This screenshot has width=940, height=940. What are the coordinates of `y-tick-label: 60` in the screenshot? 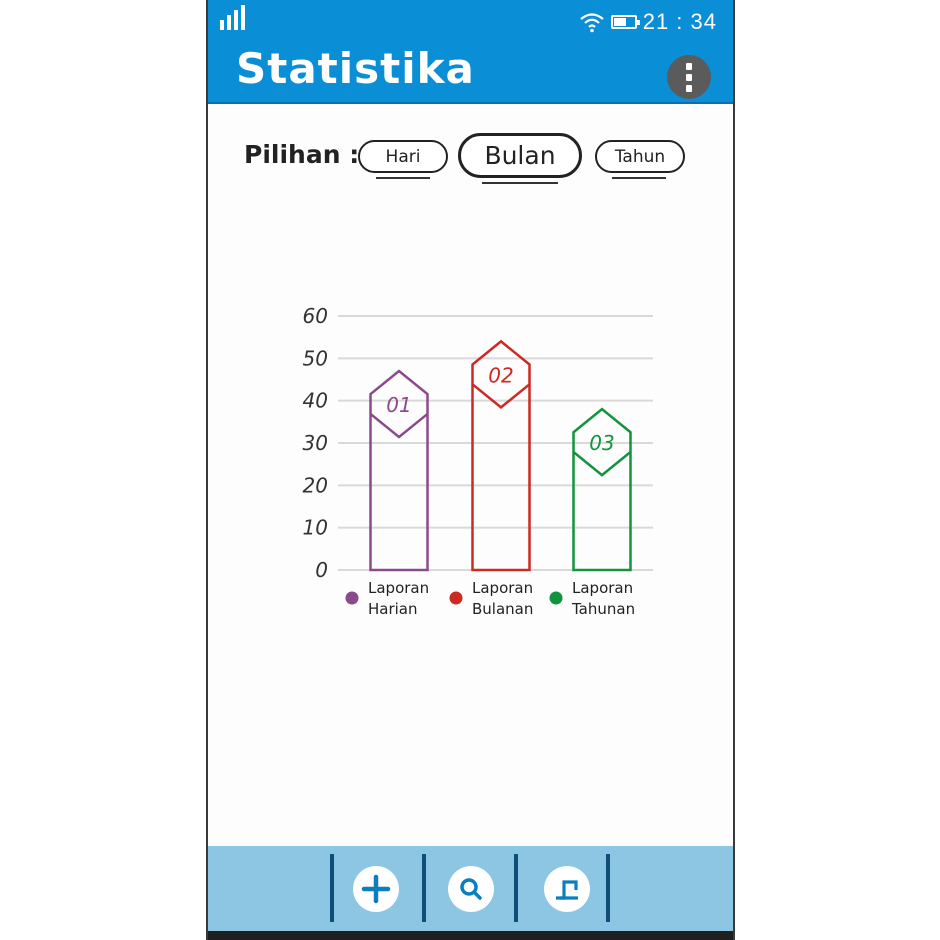 It's located at (315, 316).